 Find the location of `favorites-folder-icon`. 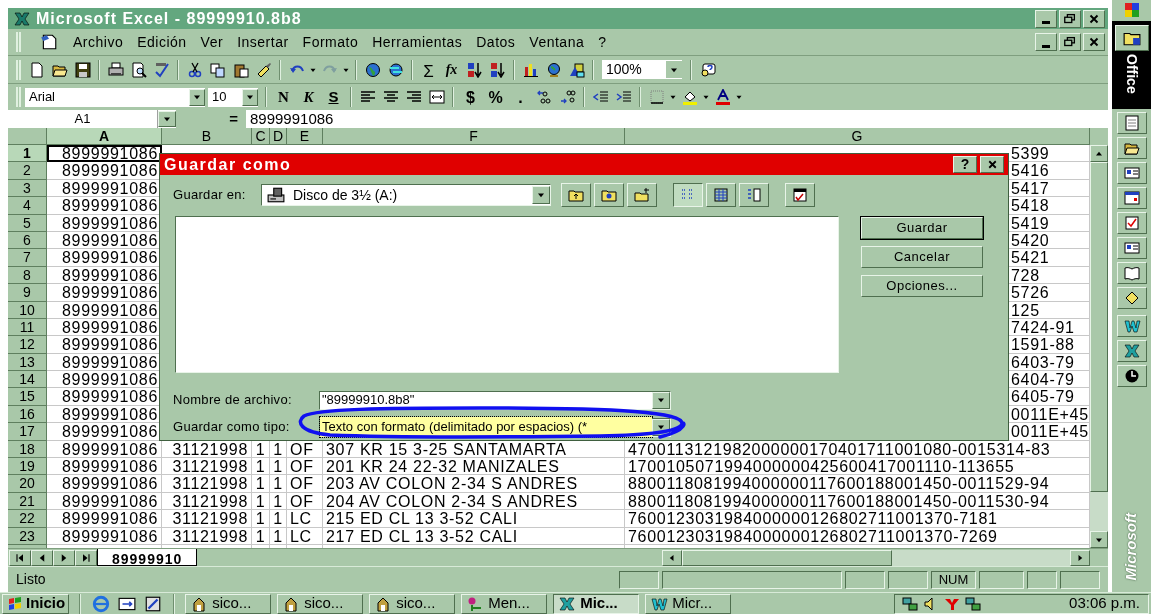

favorites-folder-icon is located at coordinates (609, 195).